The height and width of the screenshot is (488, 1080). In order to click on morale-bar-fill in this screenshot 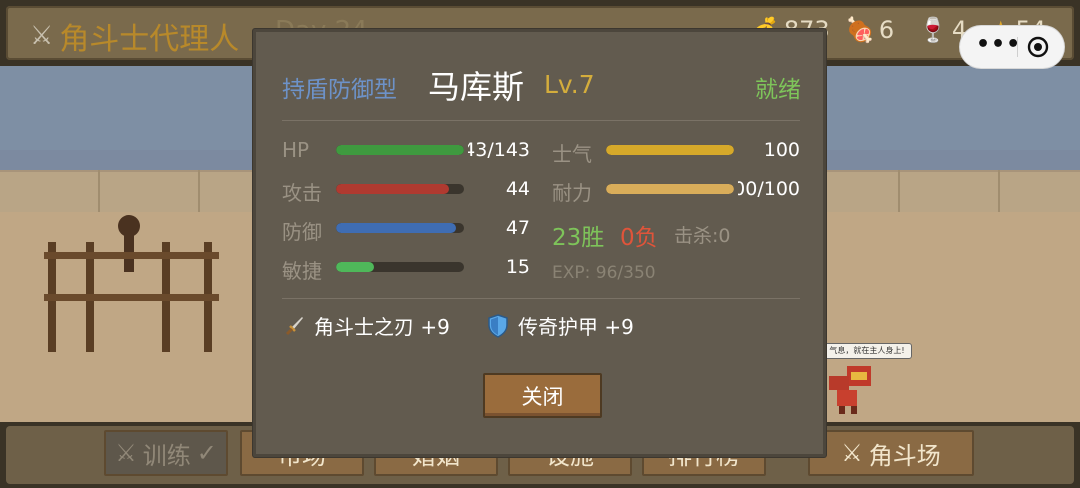, I will do `click(670, 150)`.